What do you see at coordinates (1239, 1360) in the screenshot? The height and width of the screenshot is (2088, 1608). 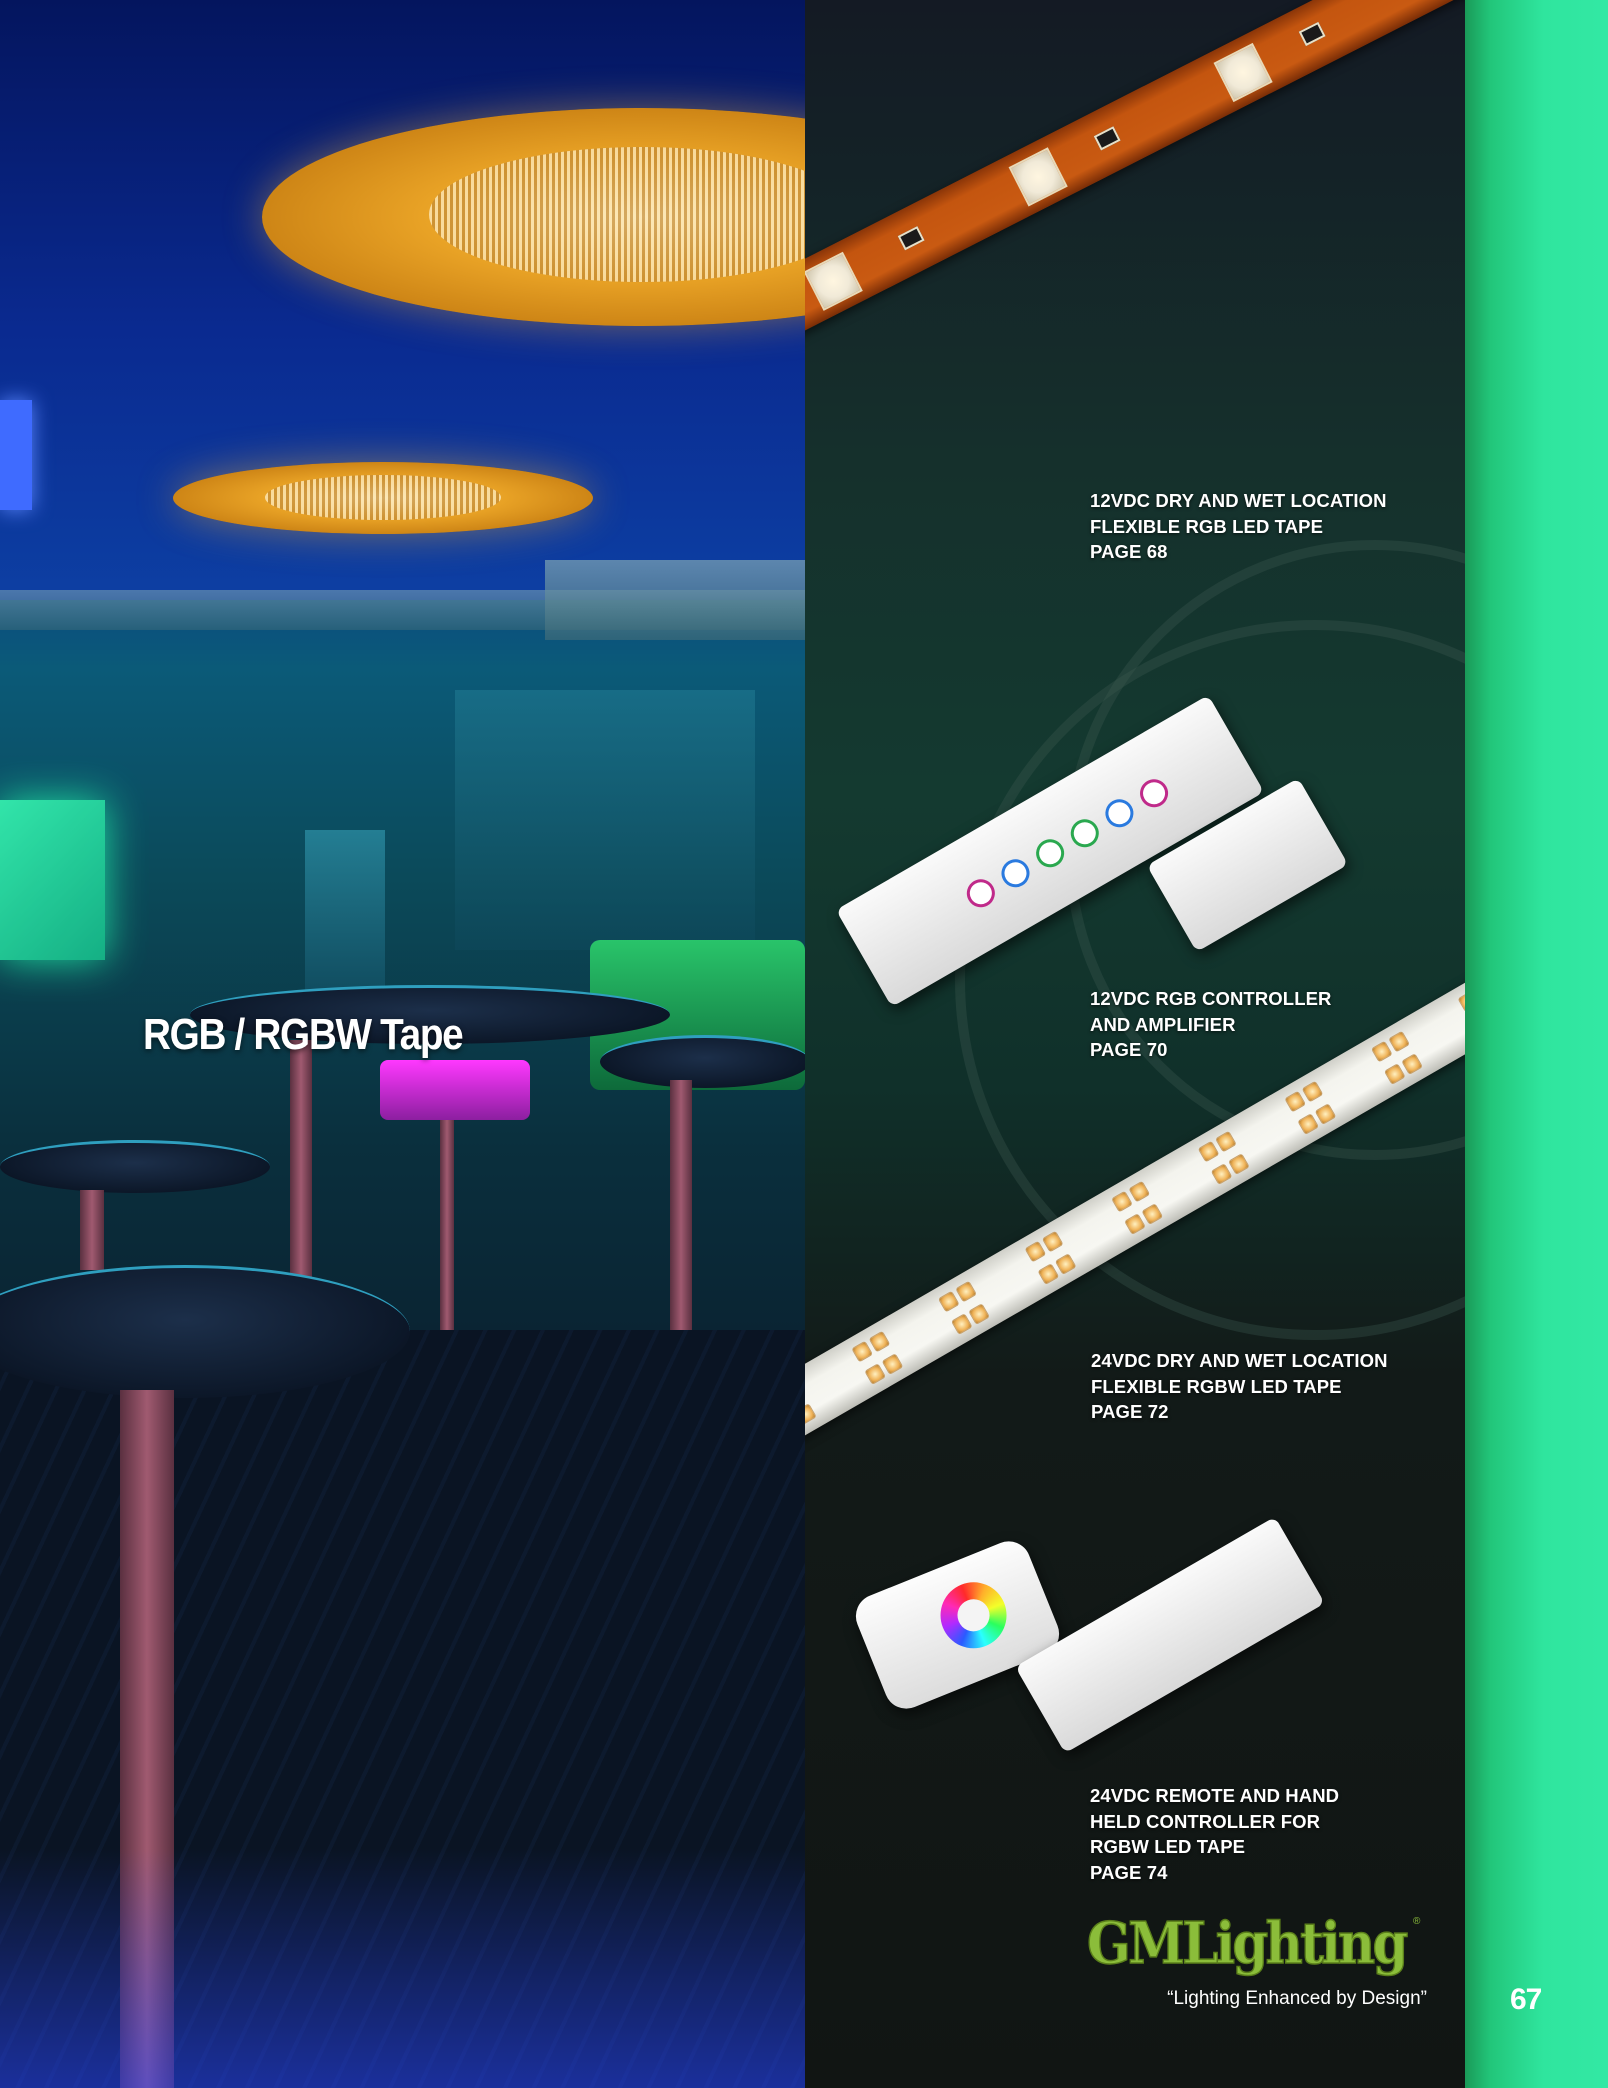 I see `caption-line: 24VDC DRY AND WET LOCATION` at bounding box center [1239, 1360].